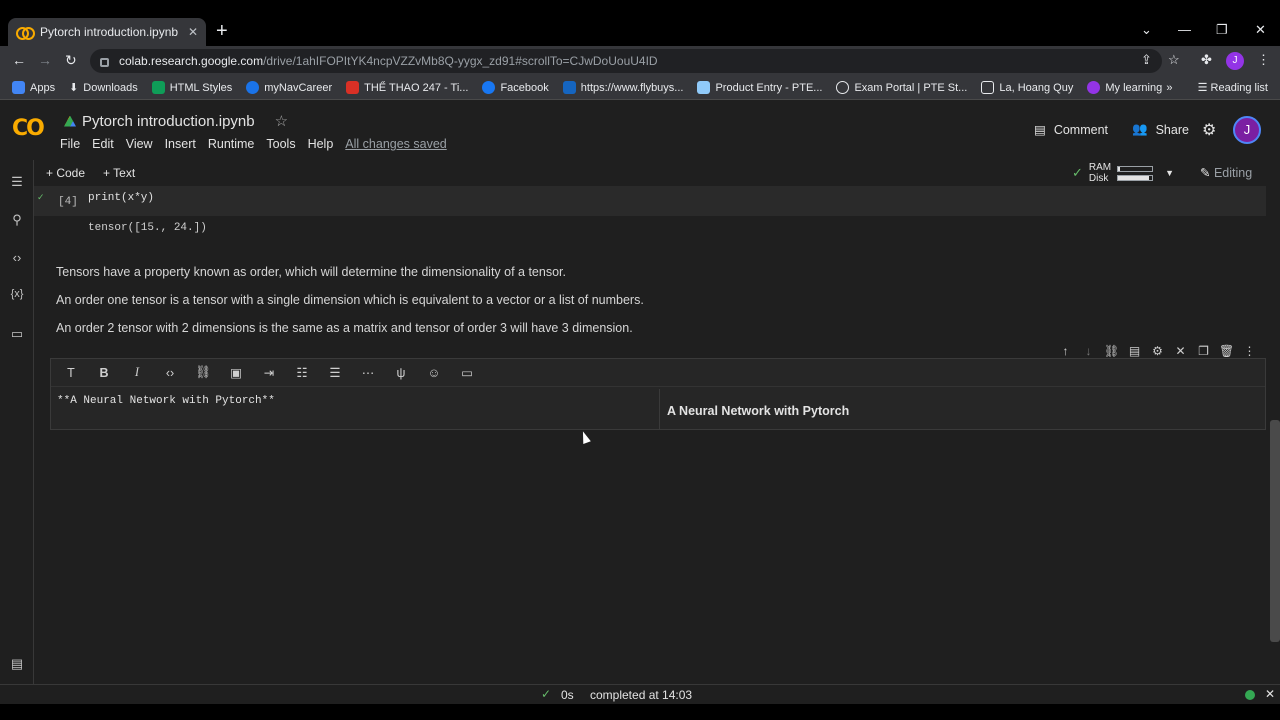 The image size is (1280, 720). Describe the element at coordinates (1135, 168) in the screenshot. I see `ram-bar` at that location.